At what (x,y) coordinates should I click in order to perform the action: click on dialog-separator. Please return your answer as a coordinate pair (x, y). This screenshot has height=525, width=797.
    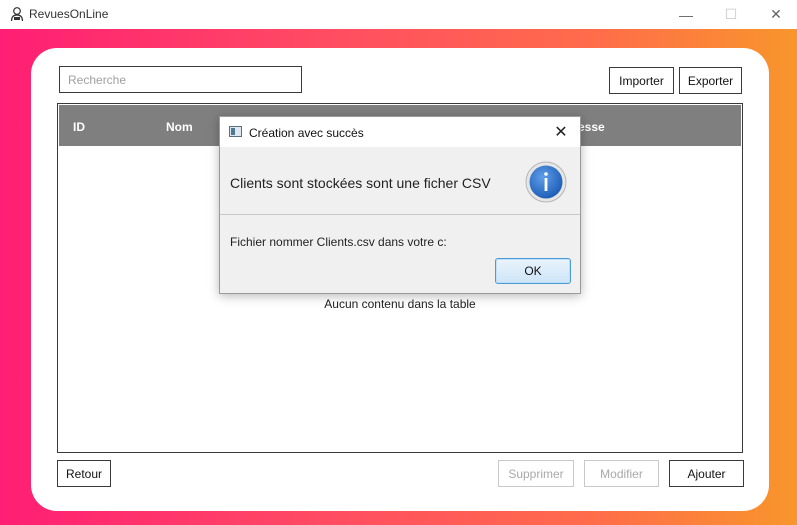
    Looking at the image, I should click on (400, 214).